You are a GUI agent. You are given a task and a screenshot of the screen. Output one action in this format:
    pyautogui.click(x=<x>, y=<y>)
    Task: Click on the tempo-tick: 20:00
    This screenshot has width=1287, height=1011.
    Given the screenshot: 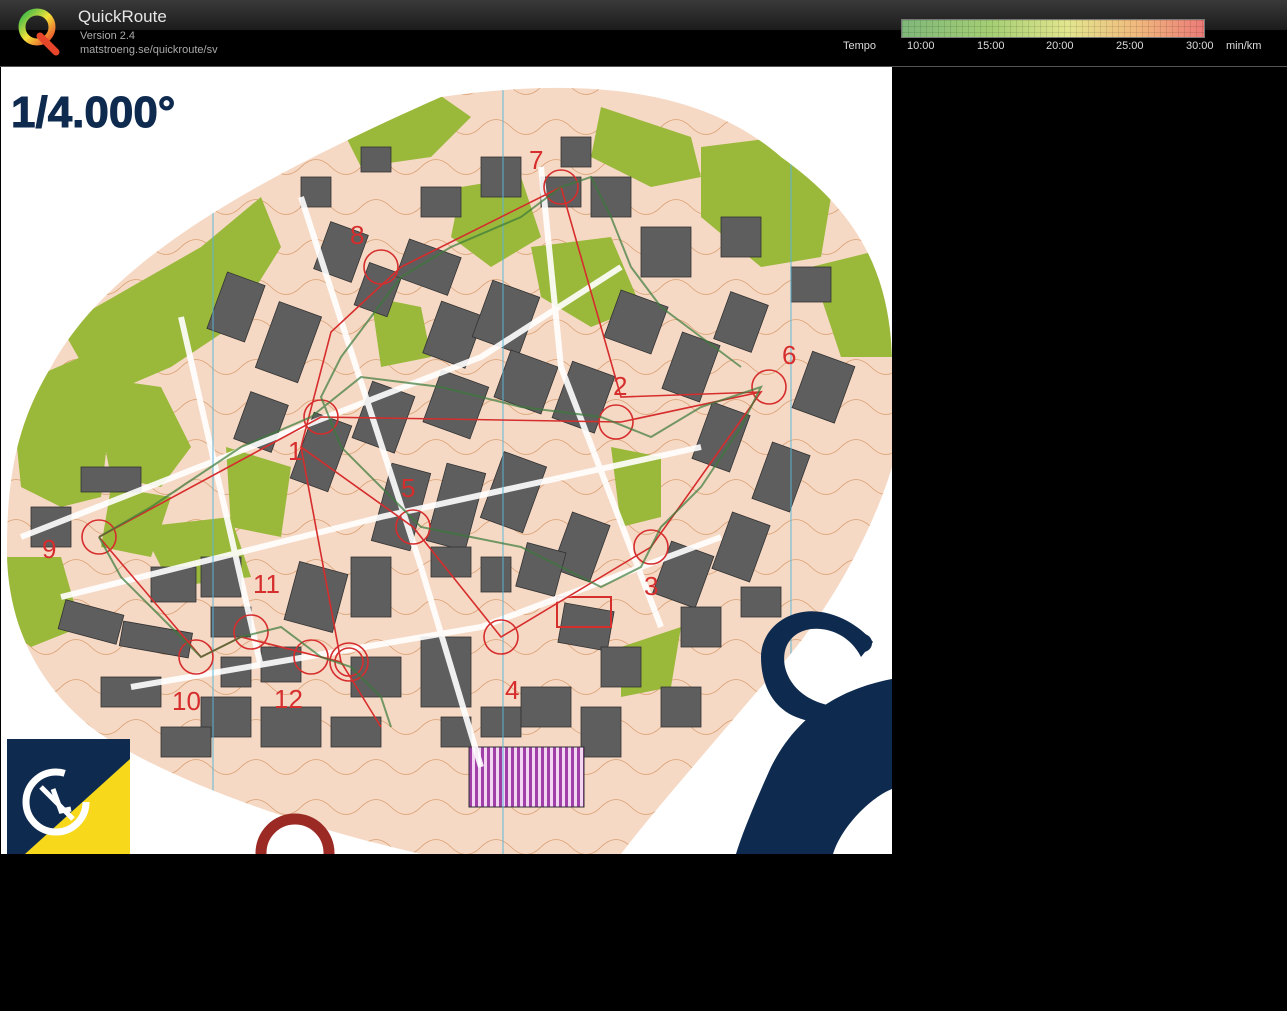 What is the action you would take?
    pyautogui.click(x=1060, y=46)
    